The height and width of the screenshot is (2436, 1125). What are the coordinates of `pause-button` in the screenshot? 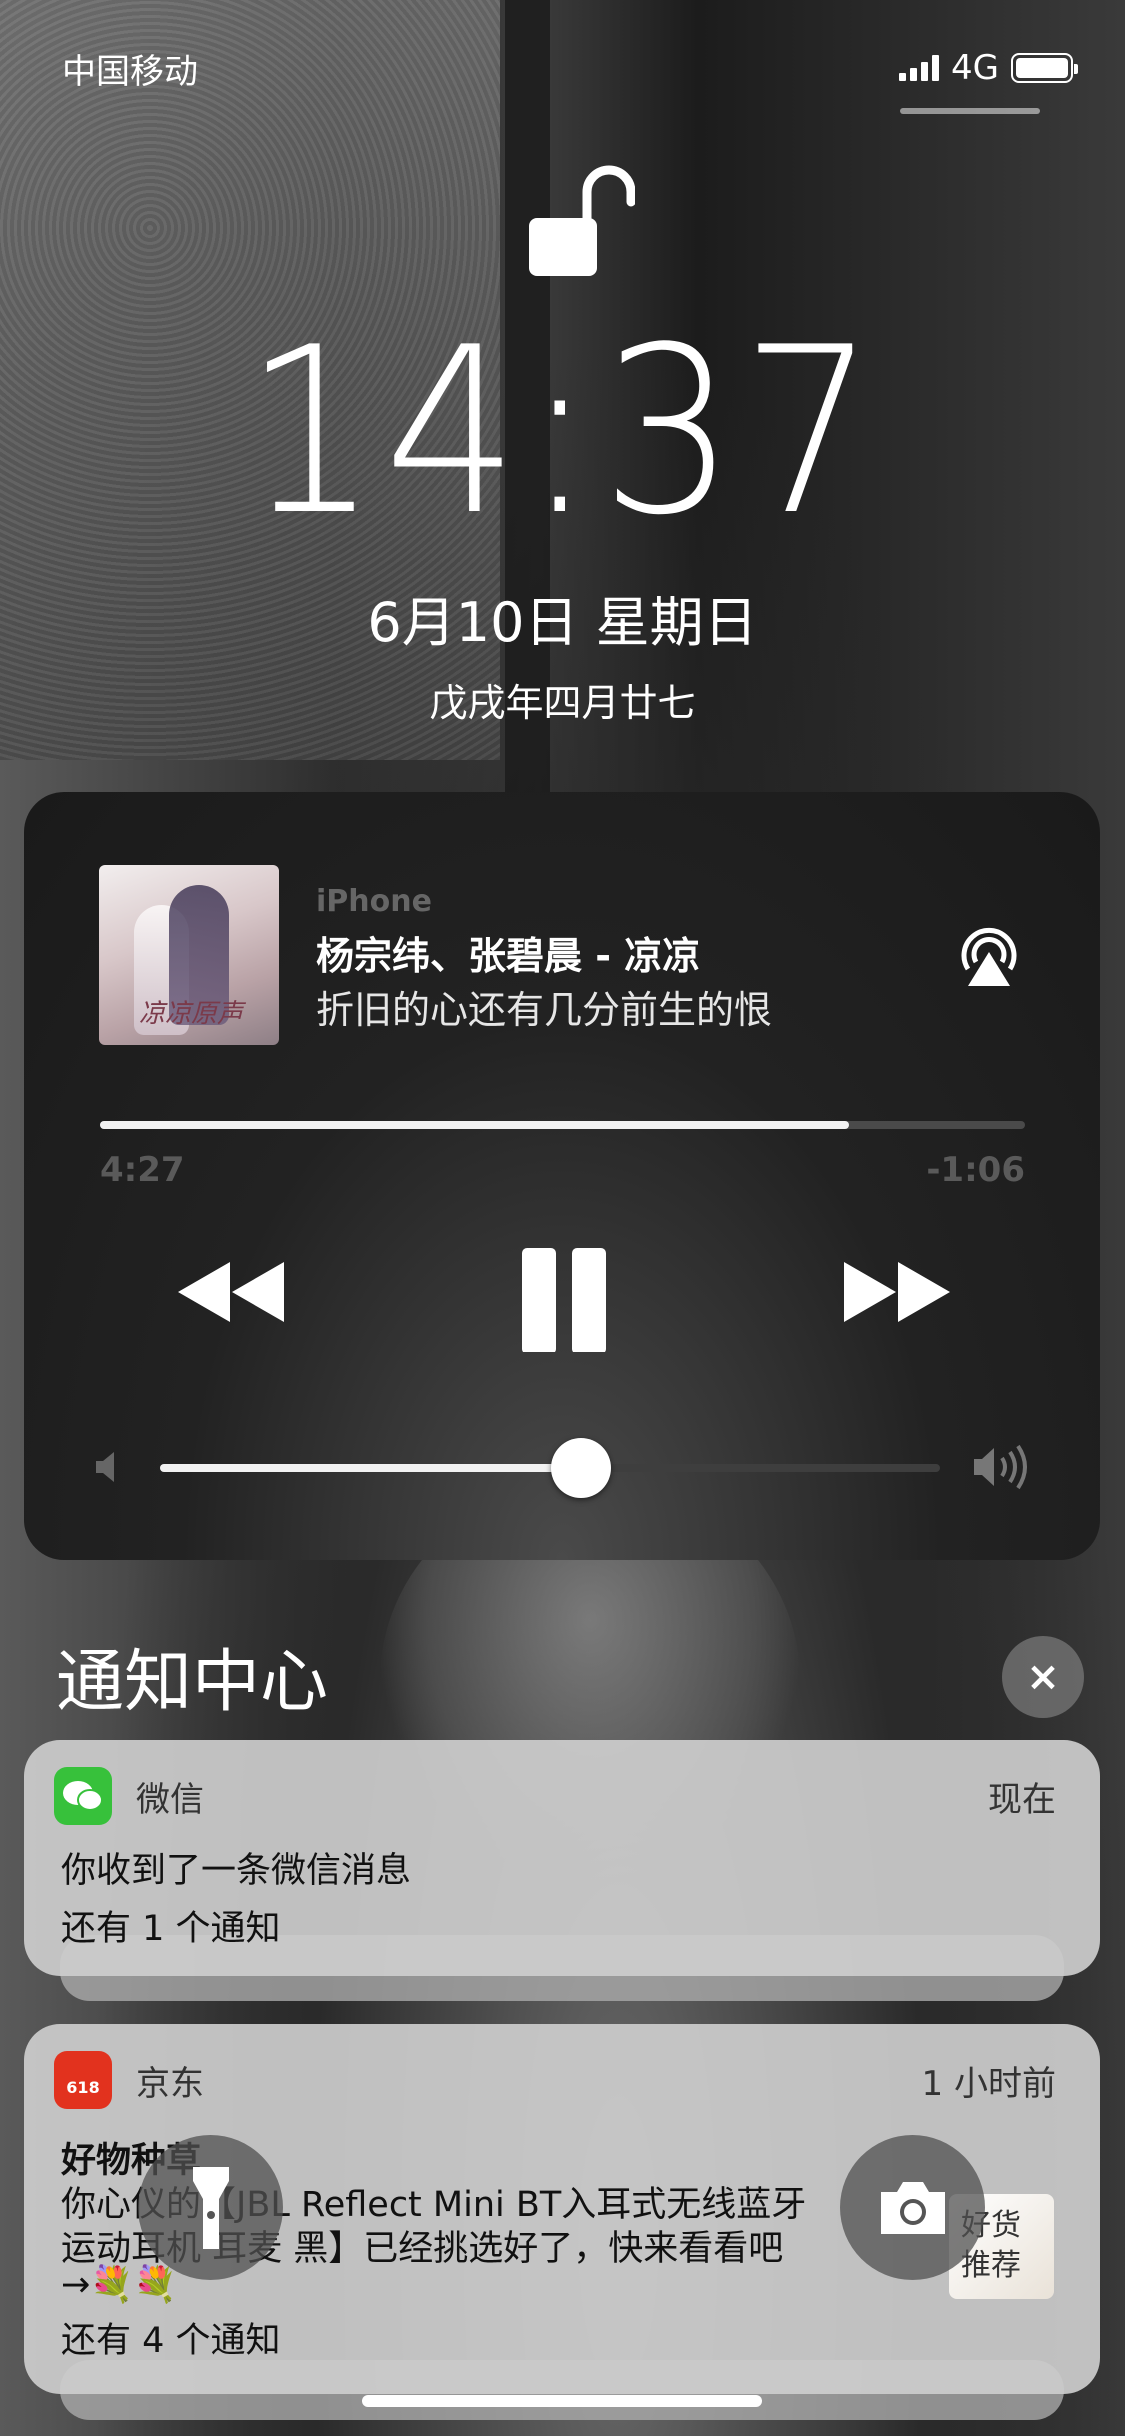 It's located at (564, 1292).